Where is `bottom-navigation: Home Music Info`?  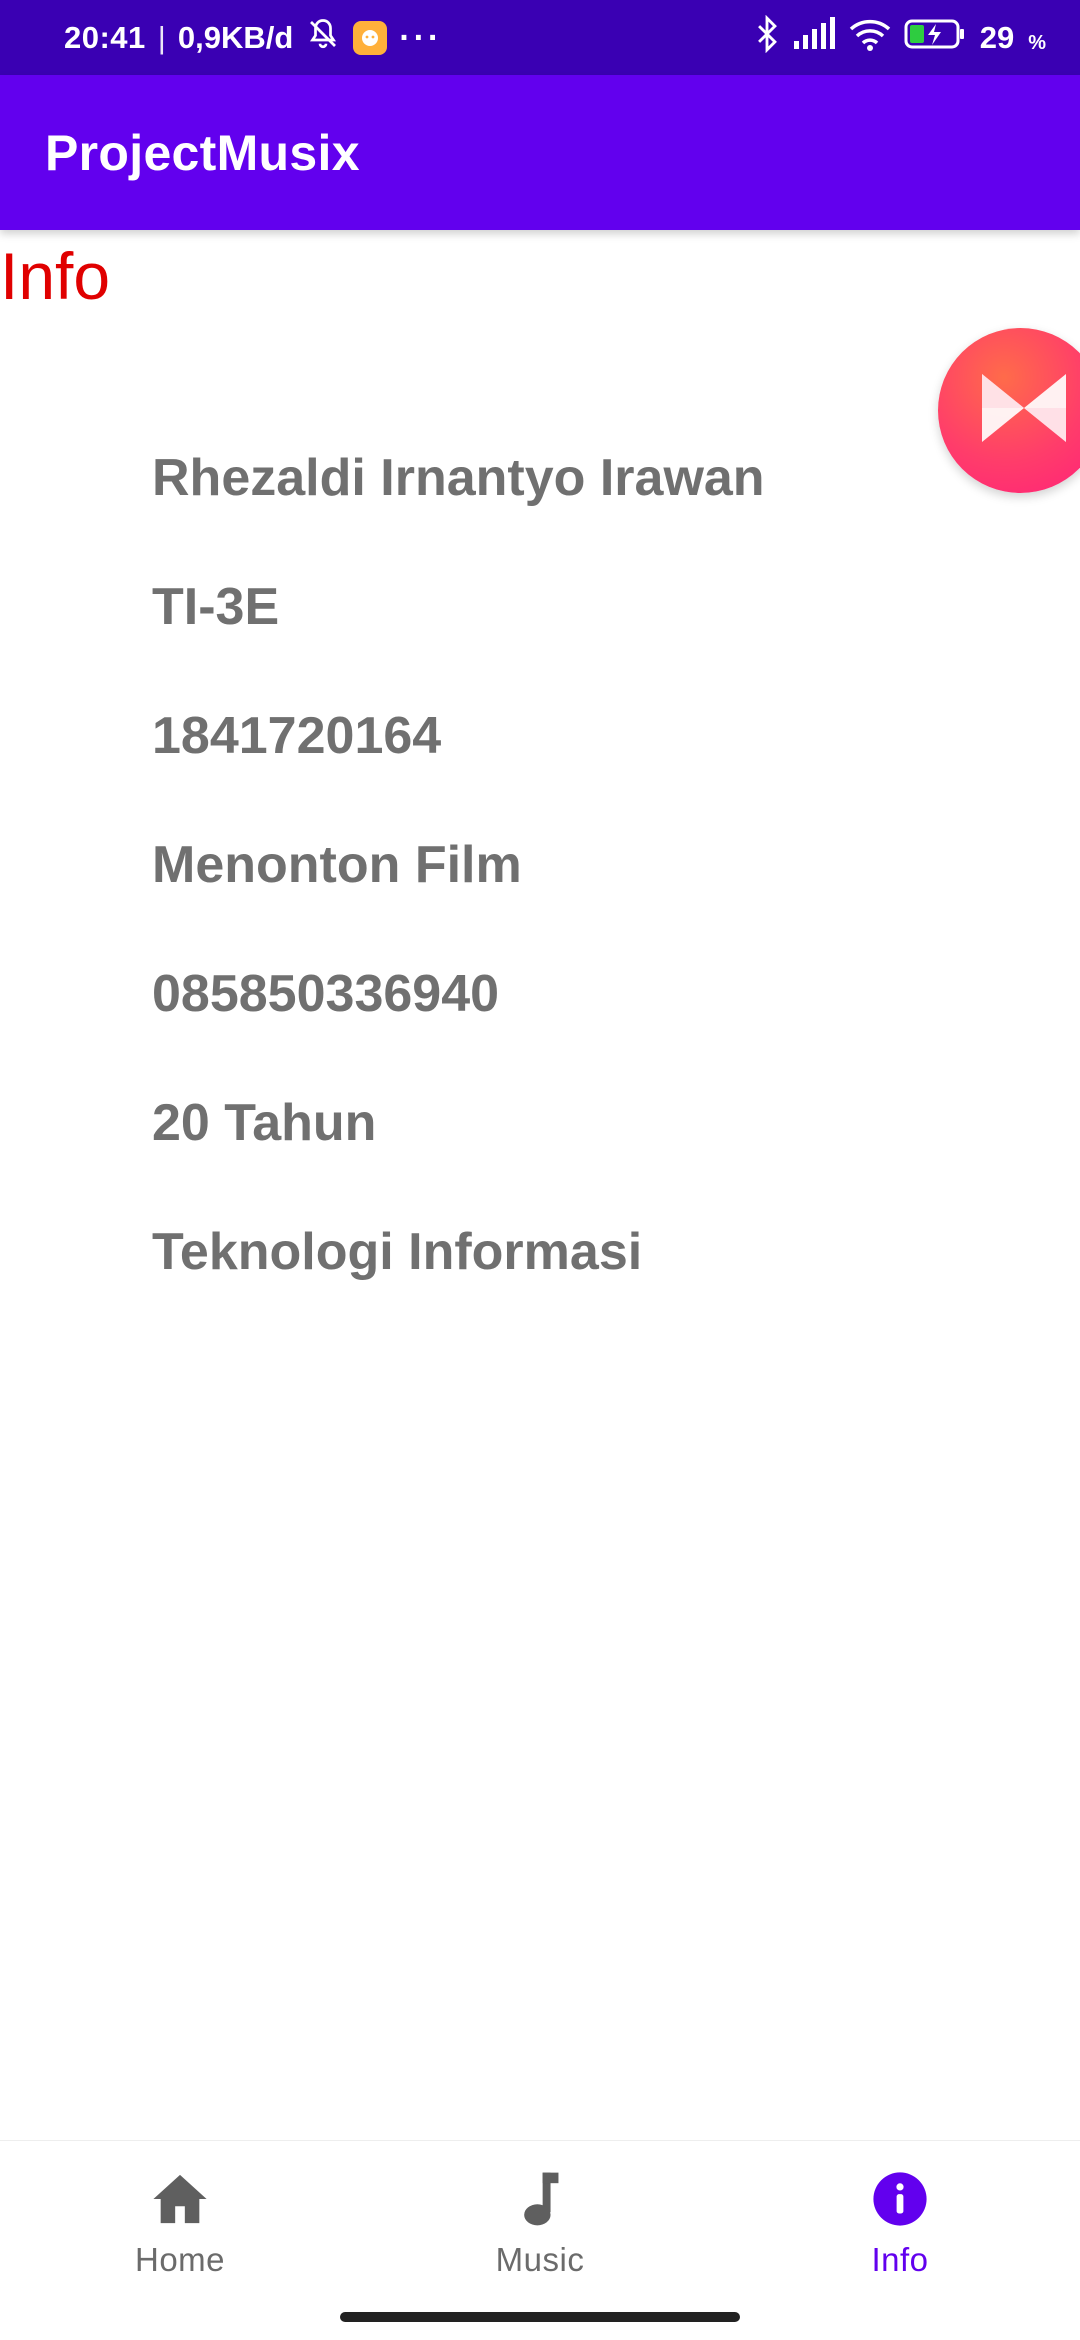 bottom-navigation: Home Music Info is located at coordinates (540, 2240).